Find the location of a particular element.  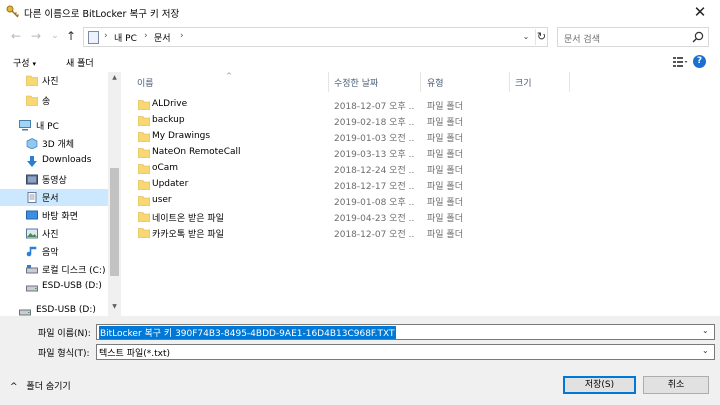

file-row: My Drawings 2019-01-03 오전 ... 파일 폴더 is located at coordinates (367, 137).